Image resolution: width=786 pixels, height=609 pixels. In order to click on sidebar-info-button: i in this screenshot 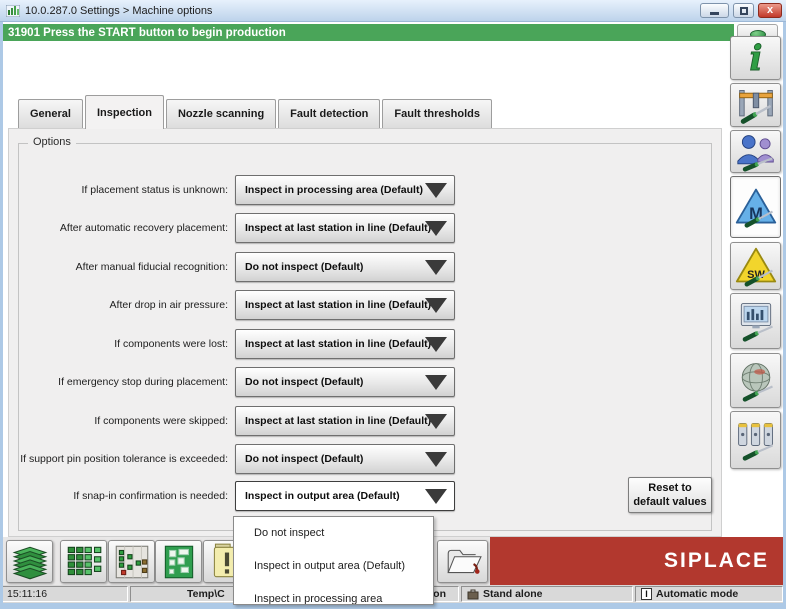, I will do `click(755, 58)`.